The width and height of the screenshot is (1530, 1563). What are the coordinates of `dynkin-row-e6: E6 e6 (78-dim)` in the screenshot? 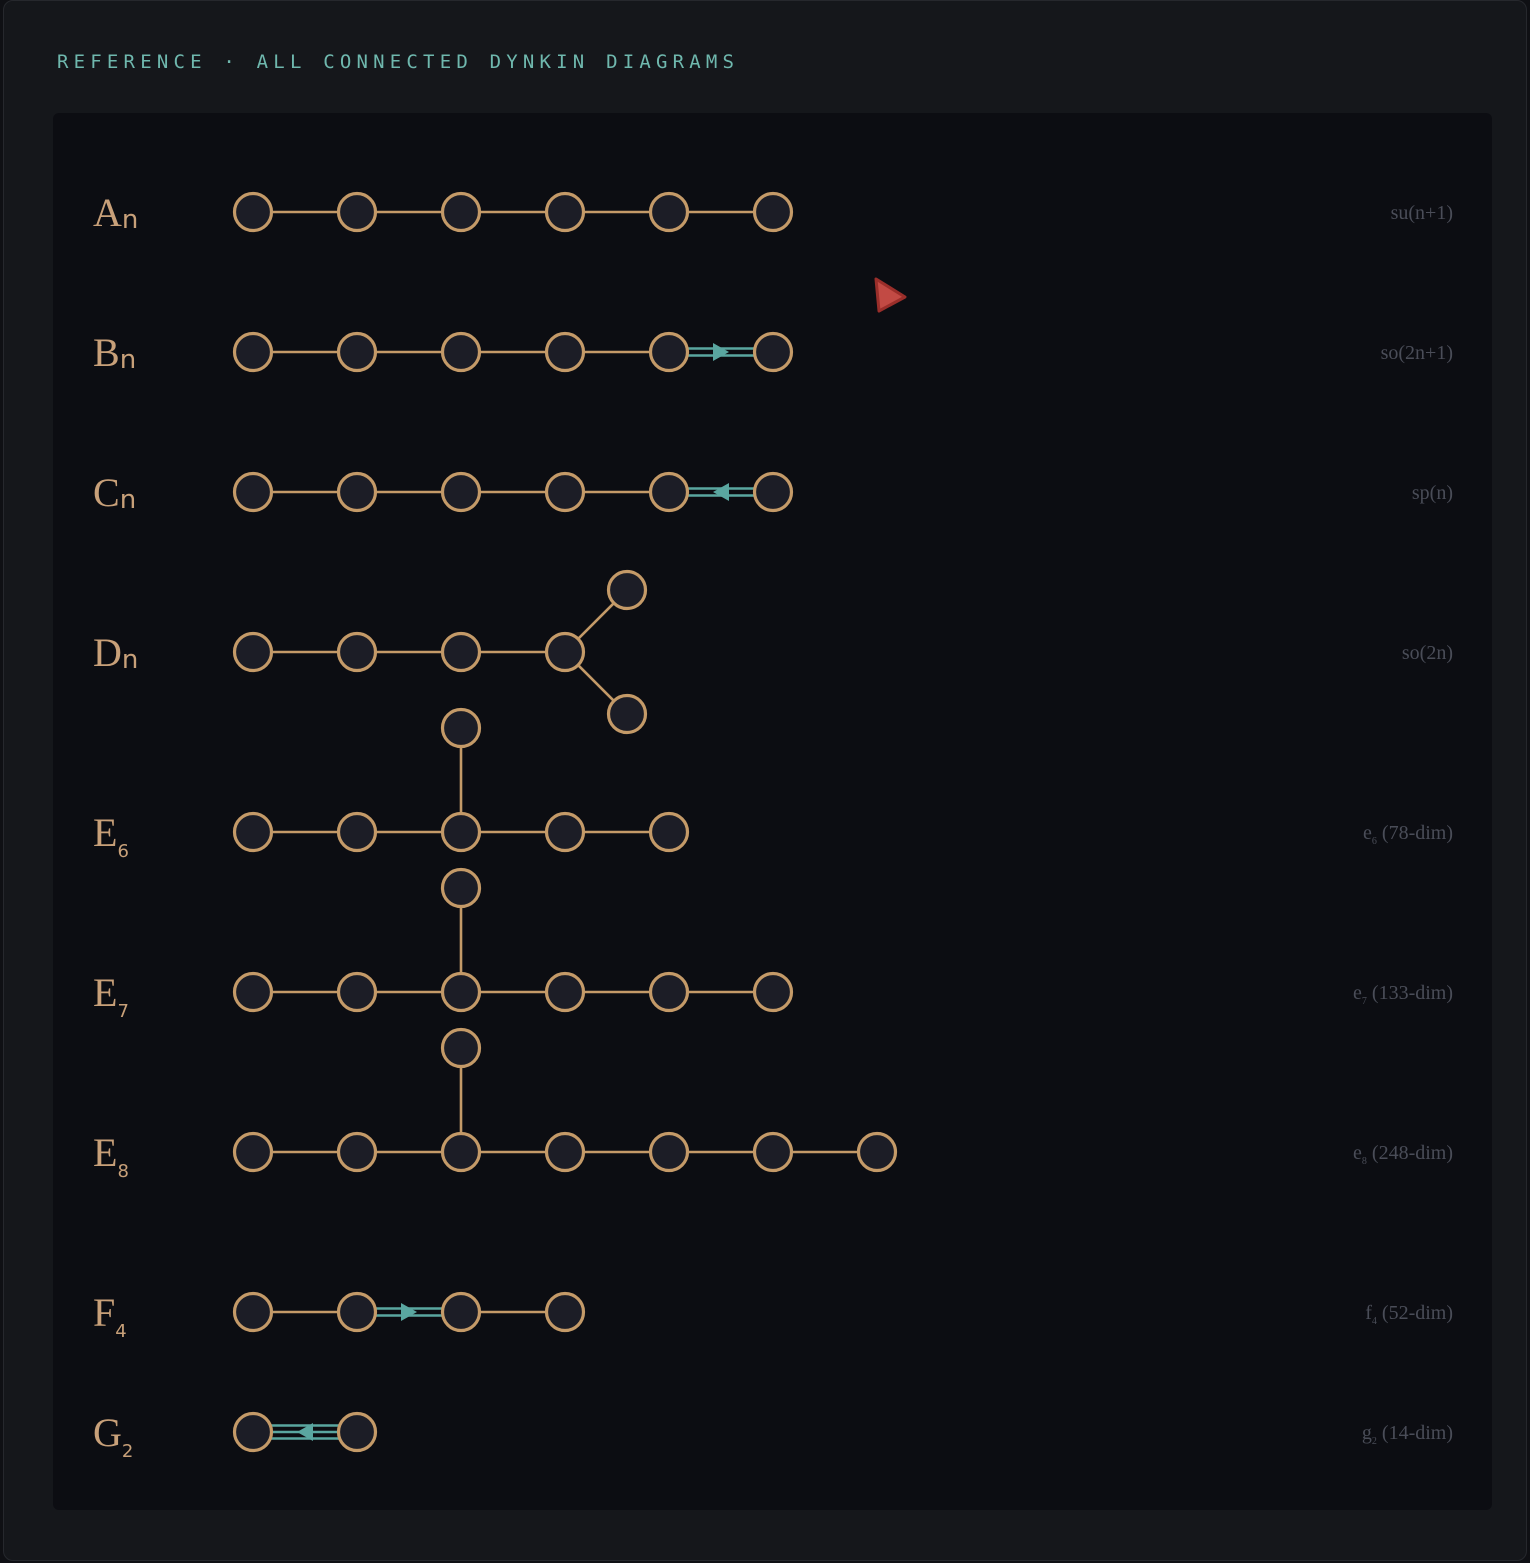 It's located at (773, 784).